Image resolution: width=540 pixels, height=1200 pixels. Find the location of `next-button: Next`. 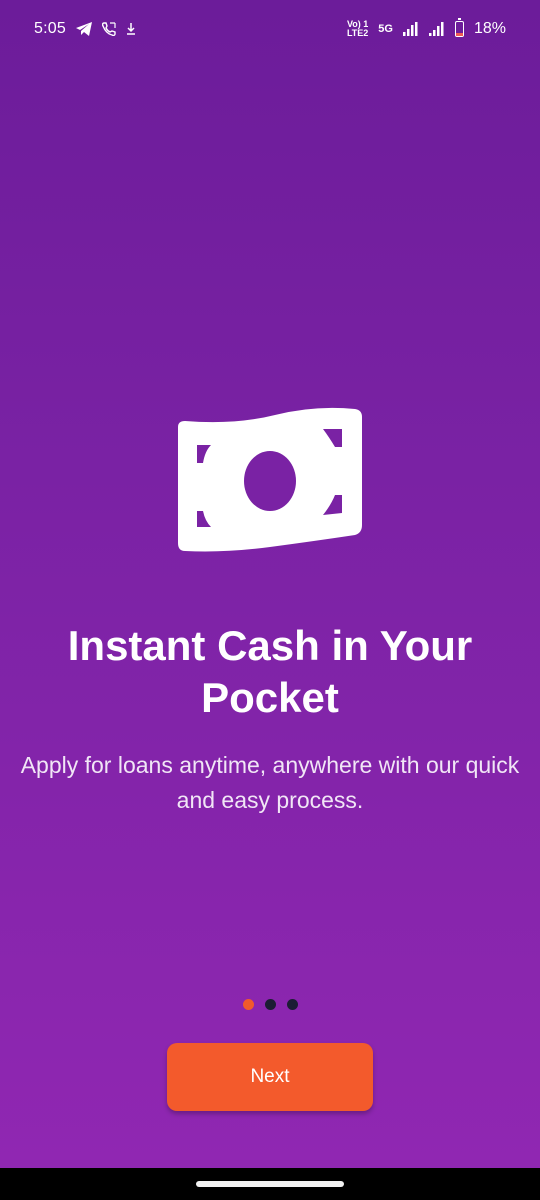

next-button: Next is located at coordinates (270, 1077).